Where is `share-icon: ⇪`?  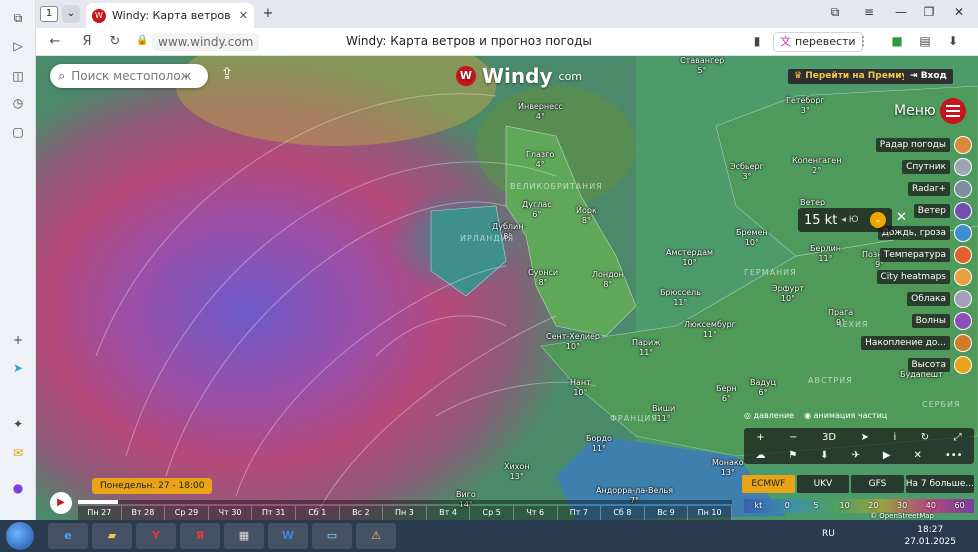 share-icon: ⇪ is located at coordinates (227, 75).